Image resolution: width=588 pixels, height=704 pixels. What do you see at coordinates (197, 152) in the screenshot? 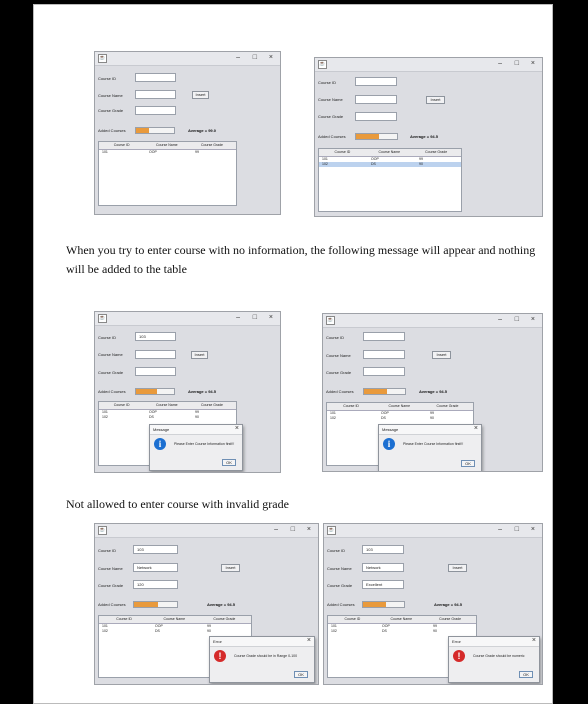
I see `table-cell: 99` at bounding box center [197, 152].